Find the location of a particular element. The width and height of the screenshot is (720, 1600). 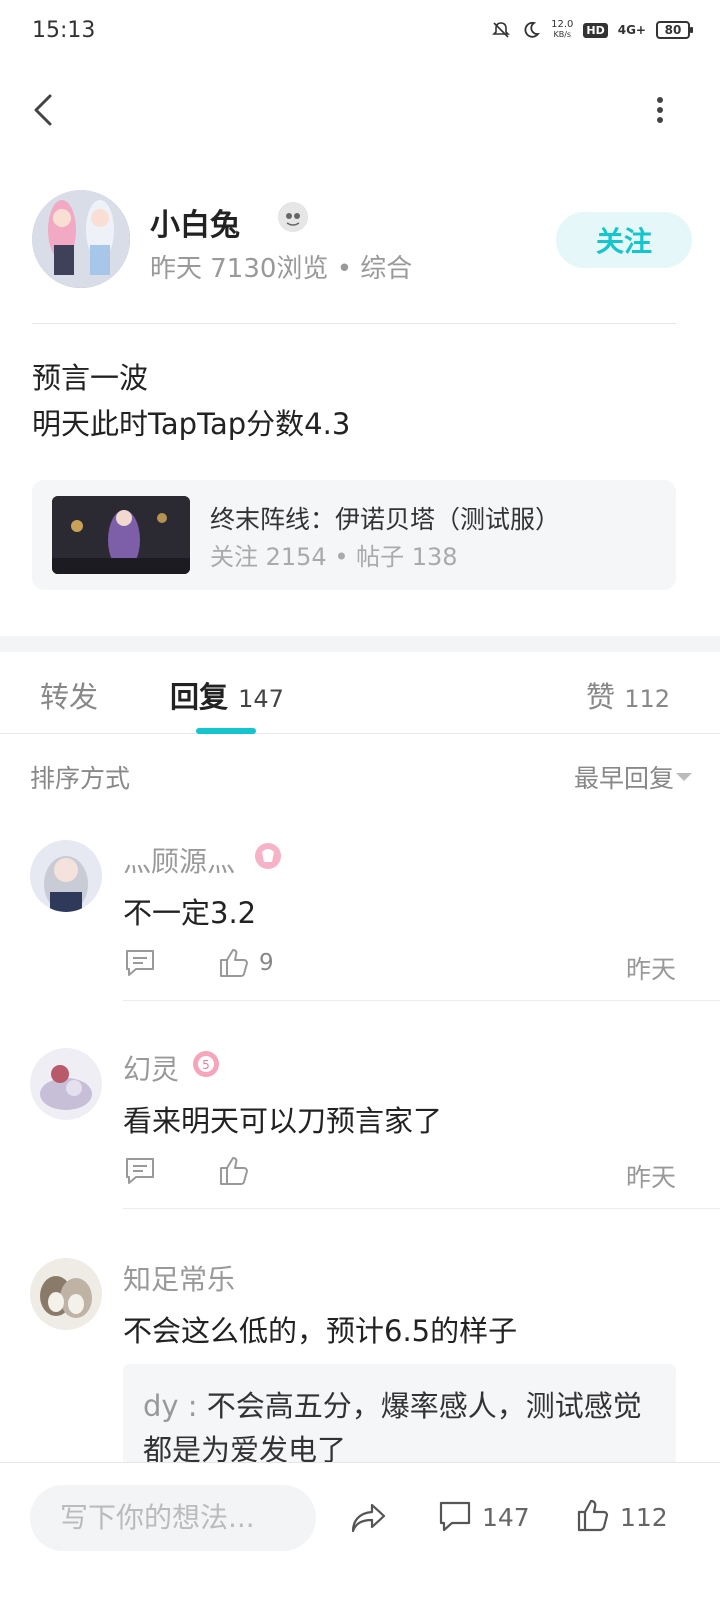

active-tab-indicator is located at coordinates (226, 731).